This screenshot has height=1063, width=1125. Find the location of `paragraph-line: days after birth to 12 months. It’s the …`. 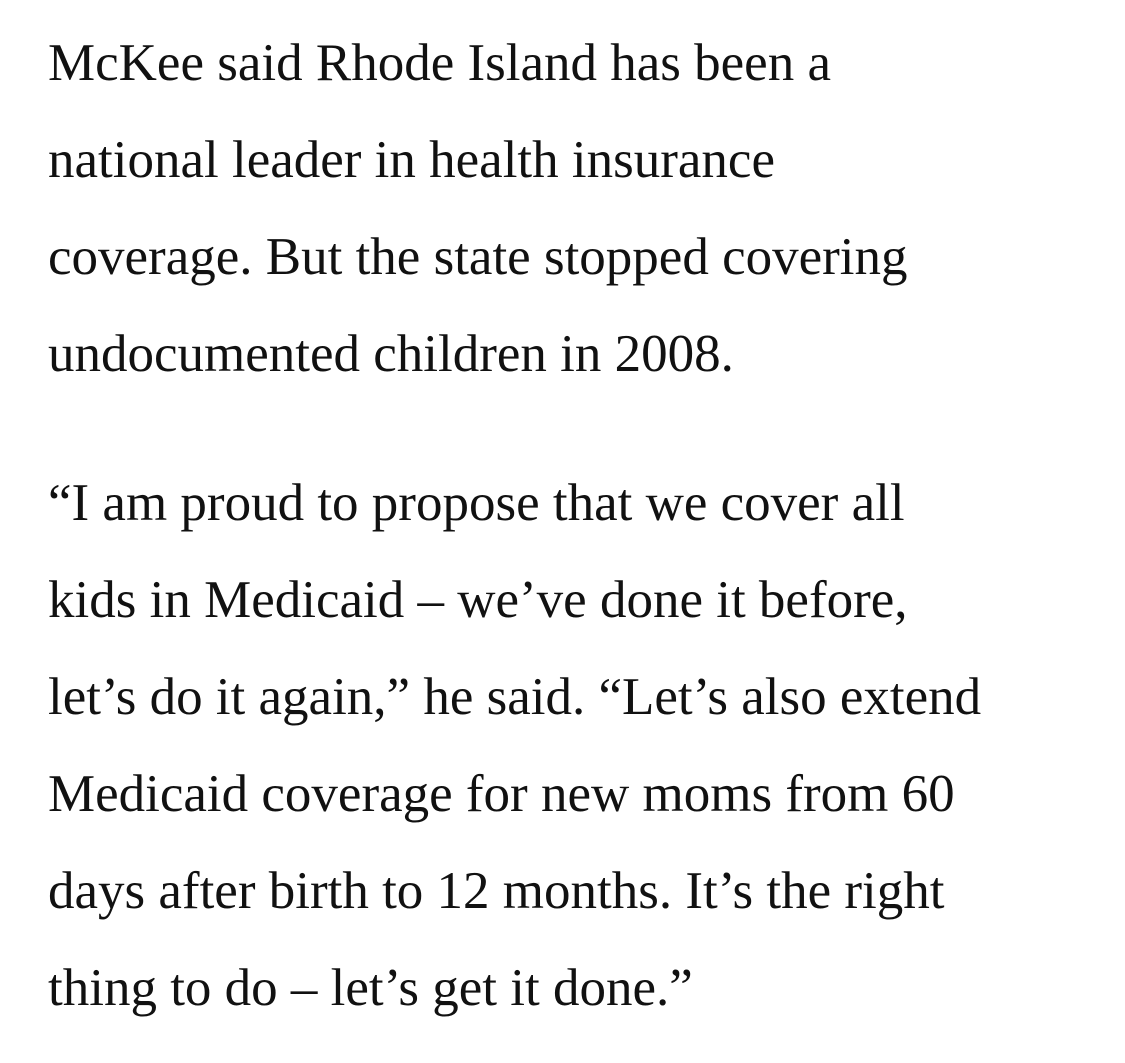

paragraph-line: days after birth to 12 months. It’s the … is located at coordinates (496, 891).